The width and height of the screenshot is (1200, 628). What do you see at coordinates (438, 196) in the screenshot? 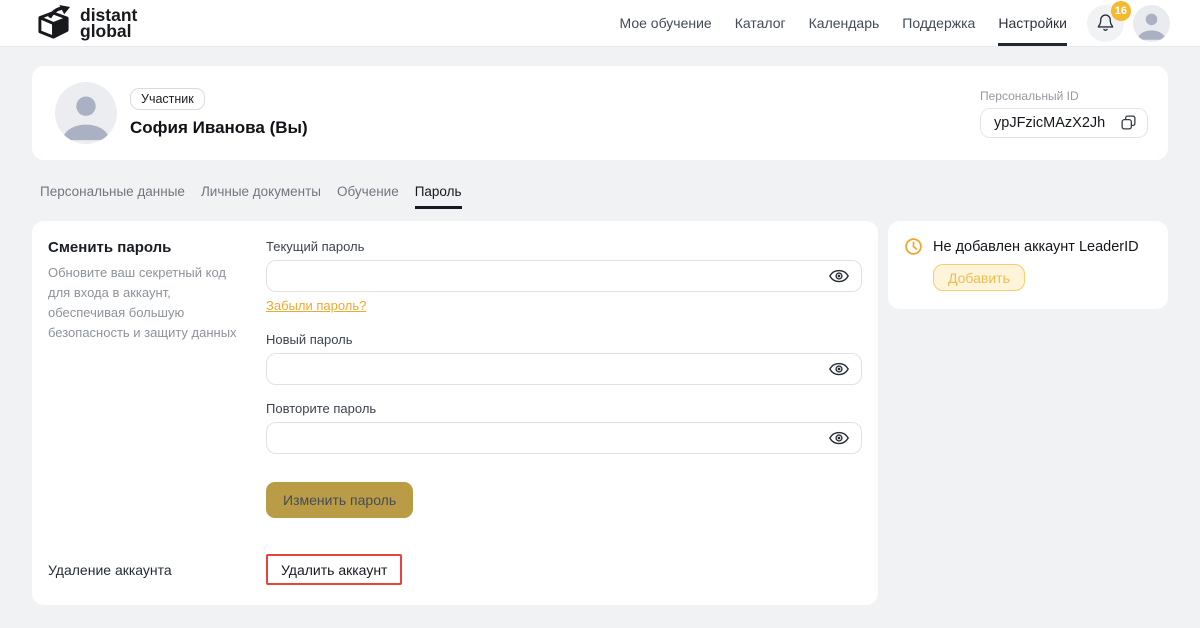
I see `tab-password: Пароль` at bounding box center [438, 196].